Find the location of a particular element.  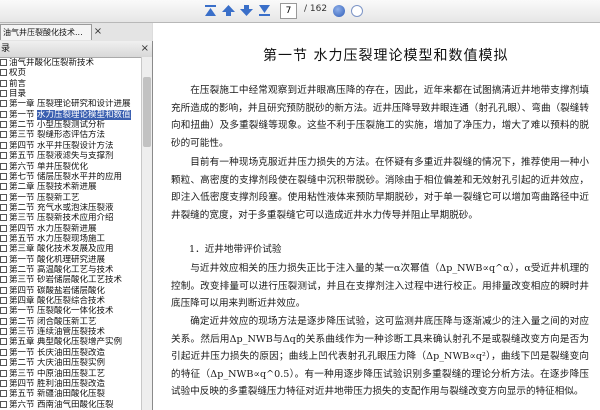

toc-item: 第三章 酸化技术发展及应用 is located at coordinates (70, 249).